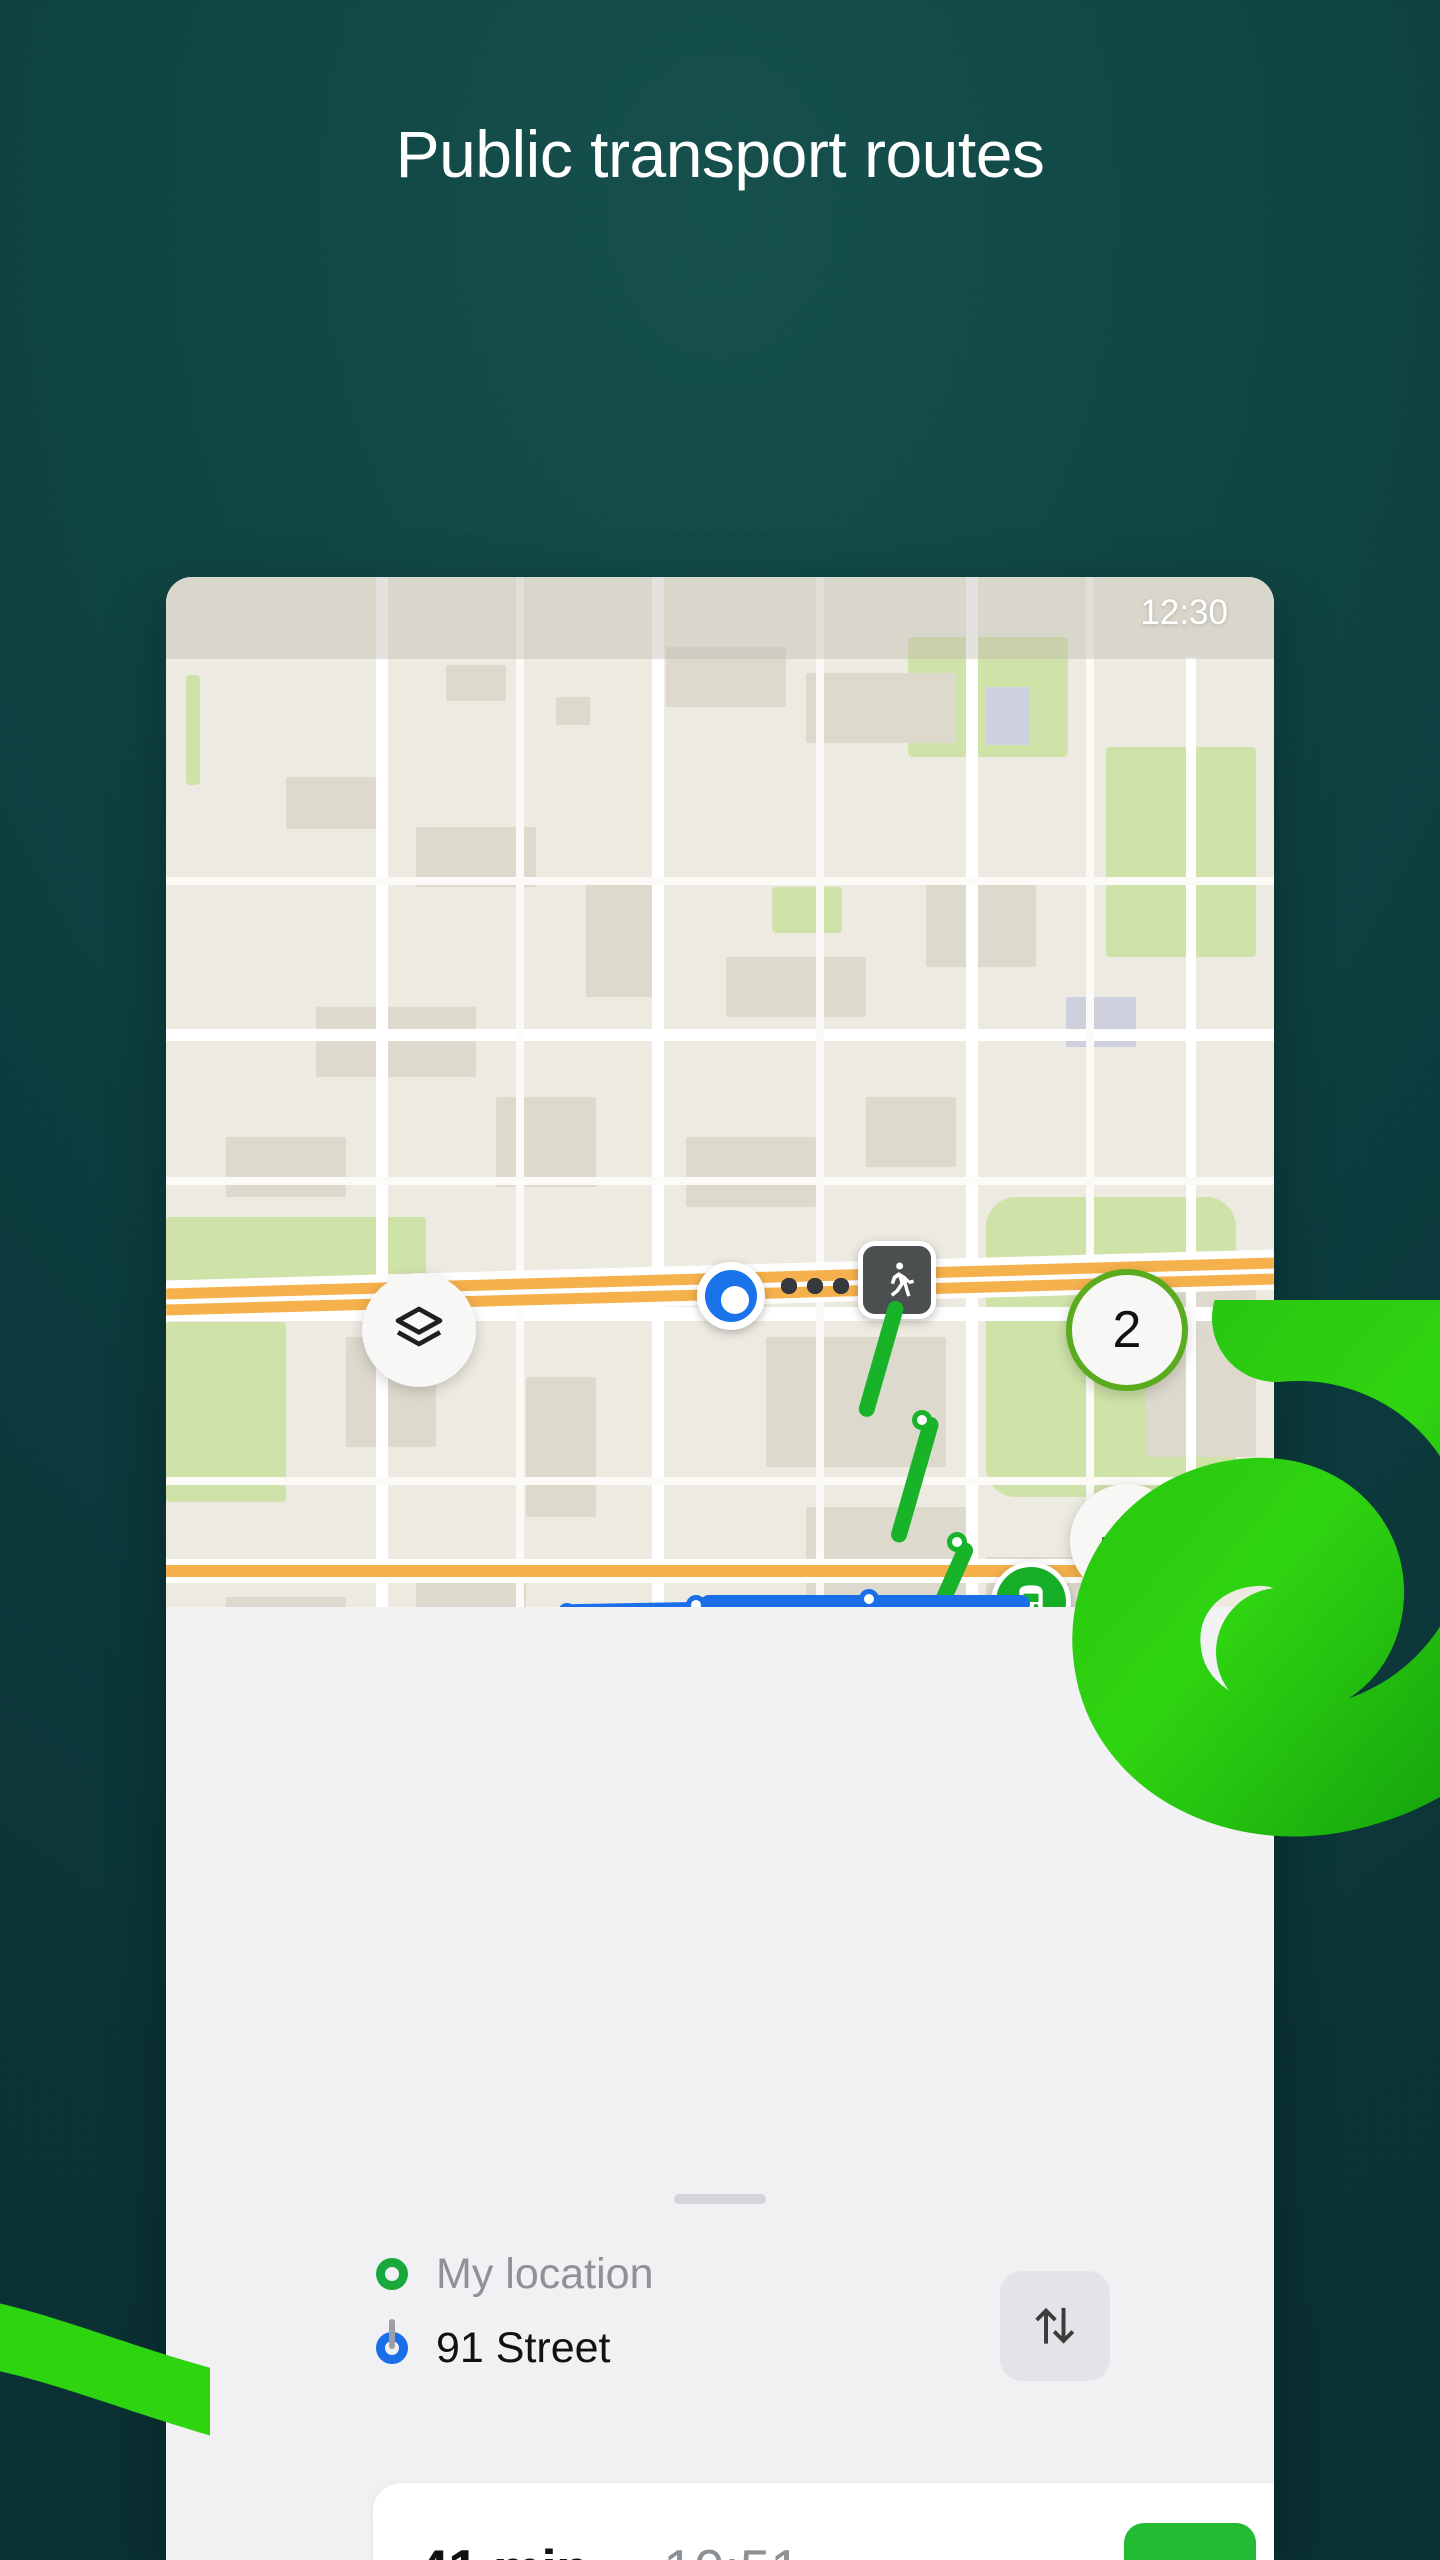 This screenshot has width=1440, height=2560. I want to click on destination-label: 91 Street, so click(523, 2347).